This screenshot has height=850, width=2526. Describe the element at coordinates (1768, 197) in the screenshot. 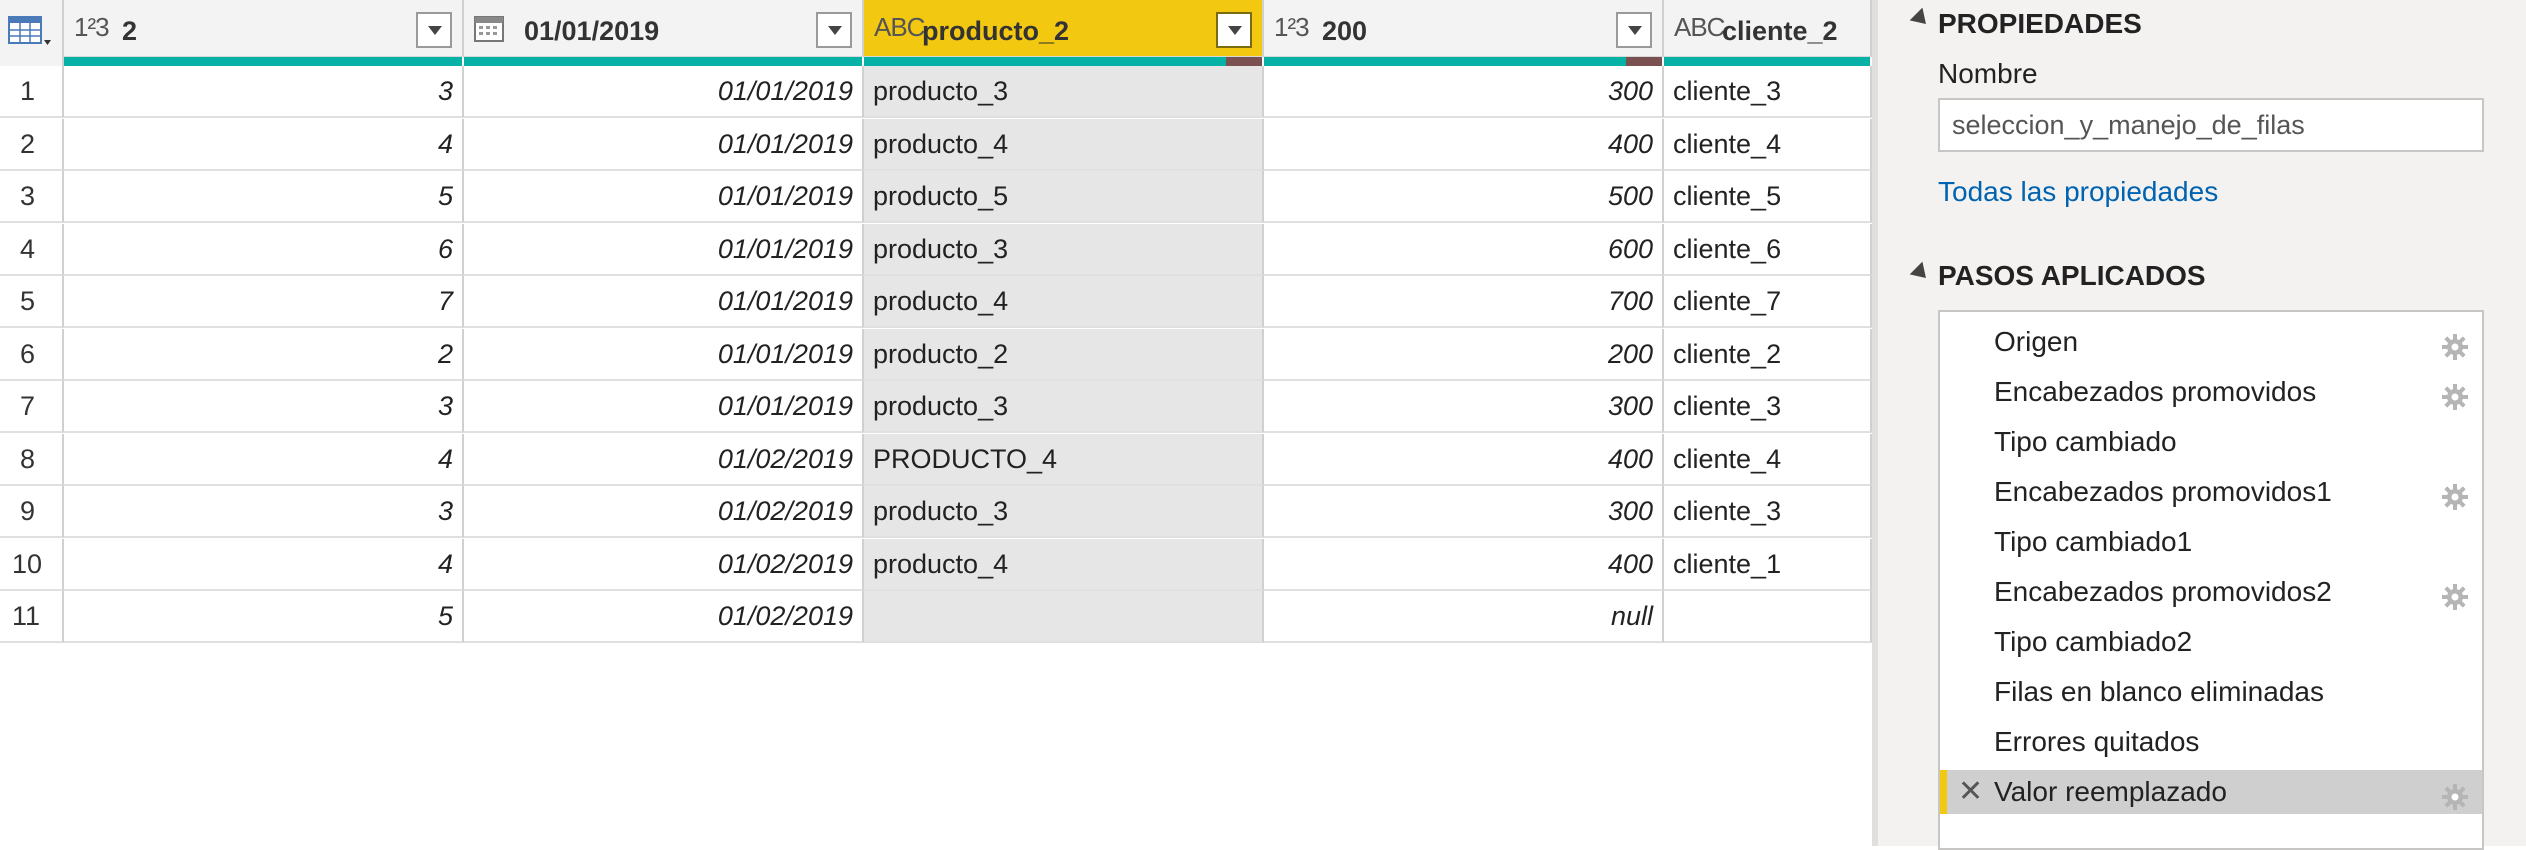

I see `table-cell: cliente_5` at that location.